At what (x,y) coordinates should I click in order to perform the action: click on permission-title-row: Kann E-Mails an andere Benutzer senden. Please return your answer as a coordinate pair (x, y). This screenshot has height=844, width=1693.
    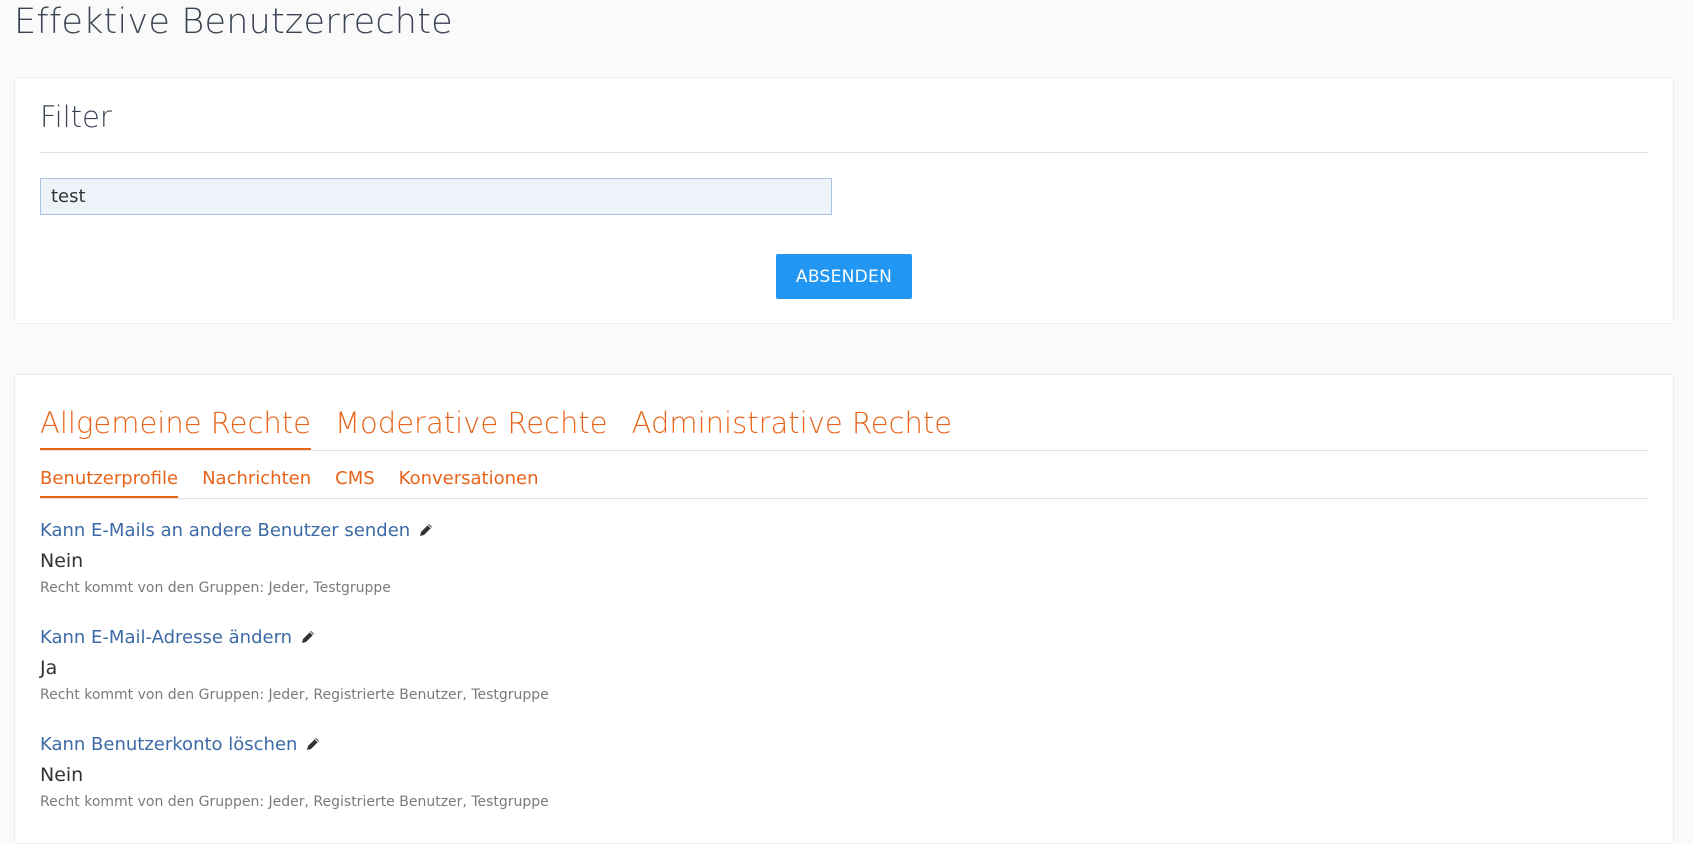
    Looking at the image, I should click on (237, 530).